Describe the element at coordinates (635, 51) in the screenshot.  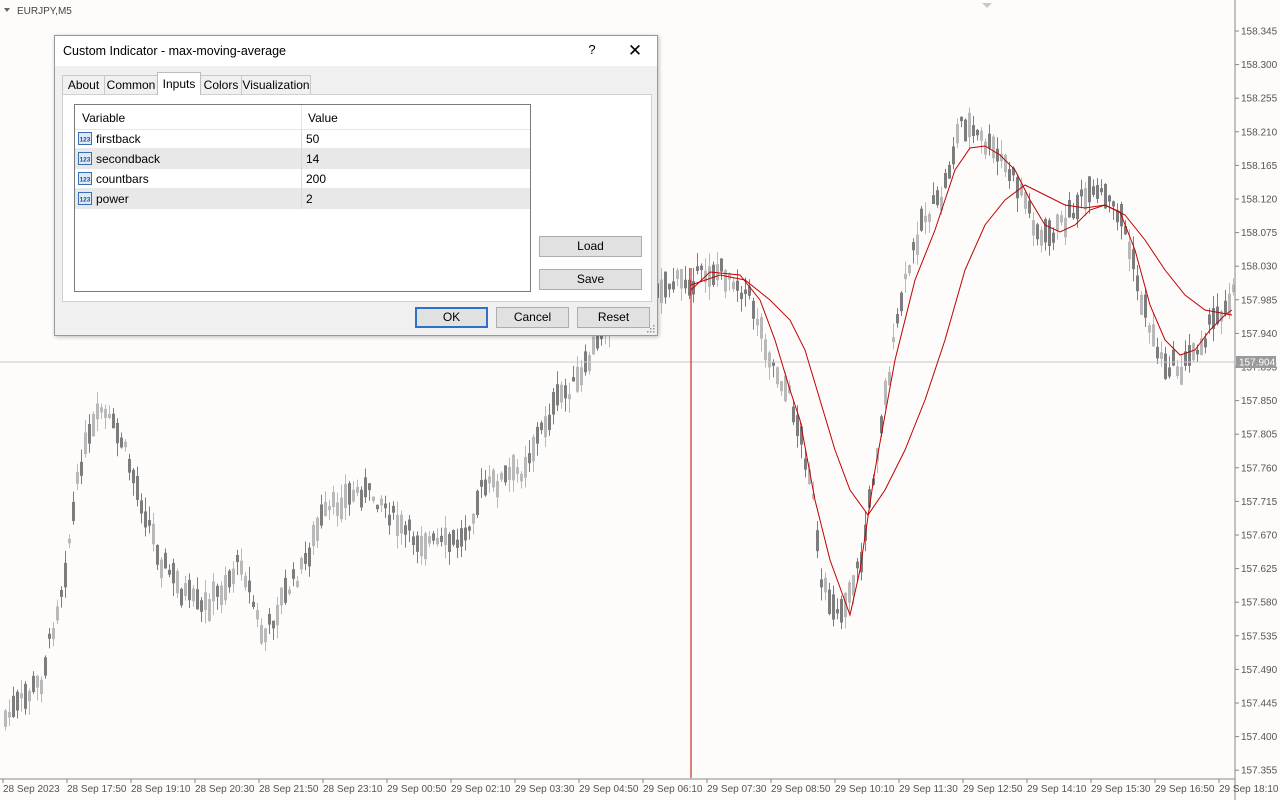
I see `close-button: ✕` at that location.